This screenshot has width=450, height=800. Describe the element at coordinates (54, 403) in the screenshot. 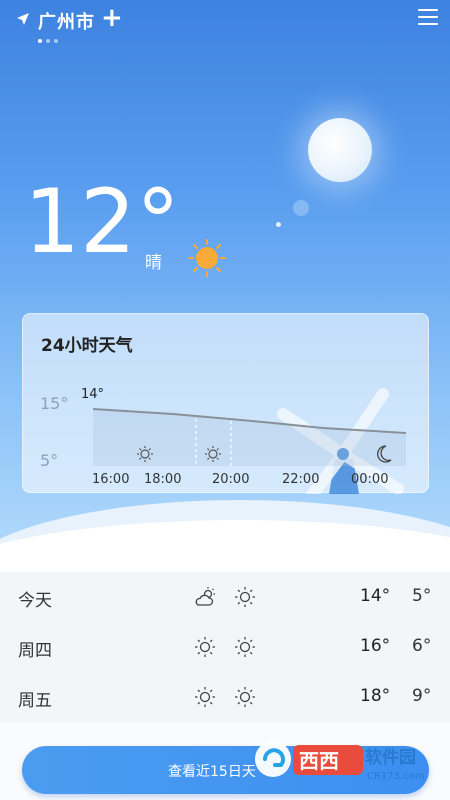

I see `y-axis-label: 15°` at that location.